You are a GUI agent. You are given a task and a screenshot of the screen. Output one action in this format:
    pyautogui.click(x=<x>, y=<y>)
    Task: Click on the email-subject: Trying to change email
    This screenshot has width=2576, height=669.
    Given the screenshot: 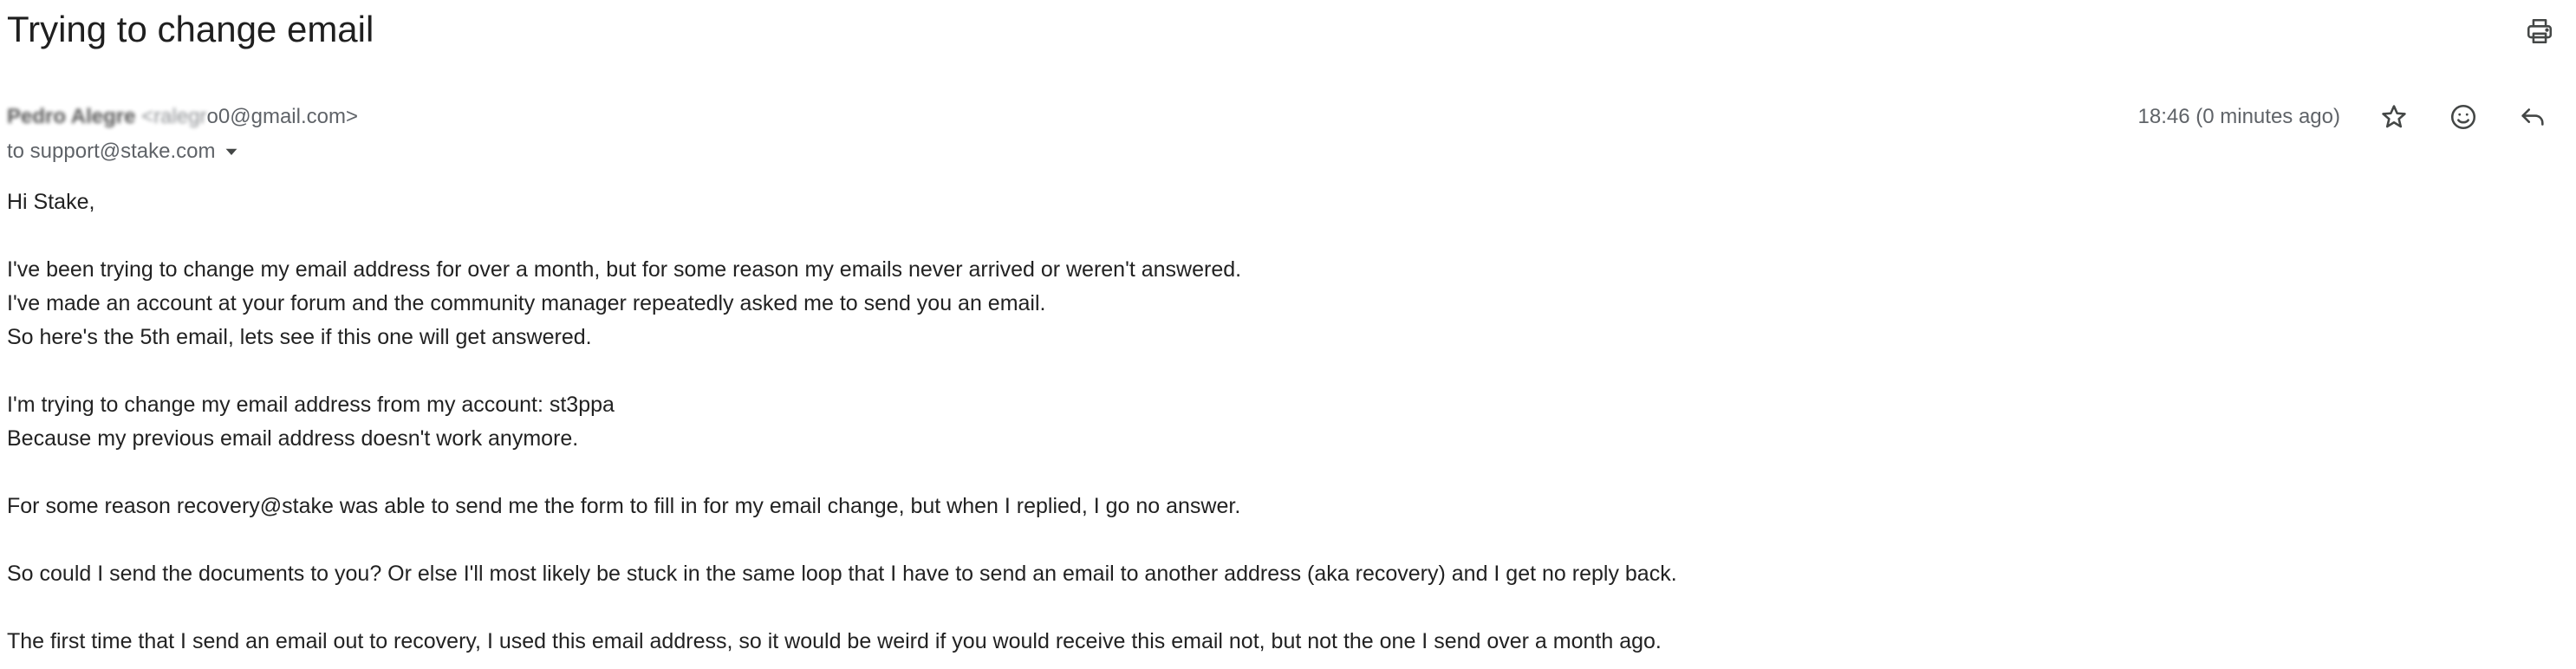 What is the action you would take?
    pyautogui.click(x=190, y=29)
    